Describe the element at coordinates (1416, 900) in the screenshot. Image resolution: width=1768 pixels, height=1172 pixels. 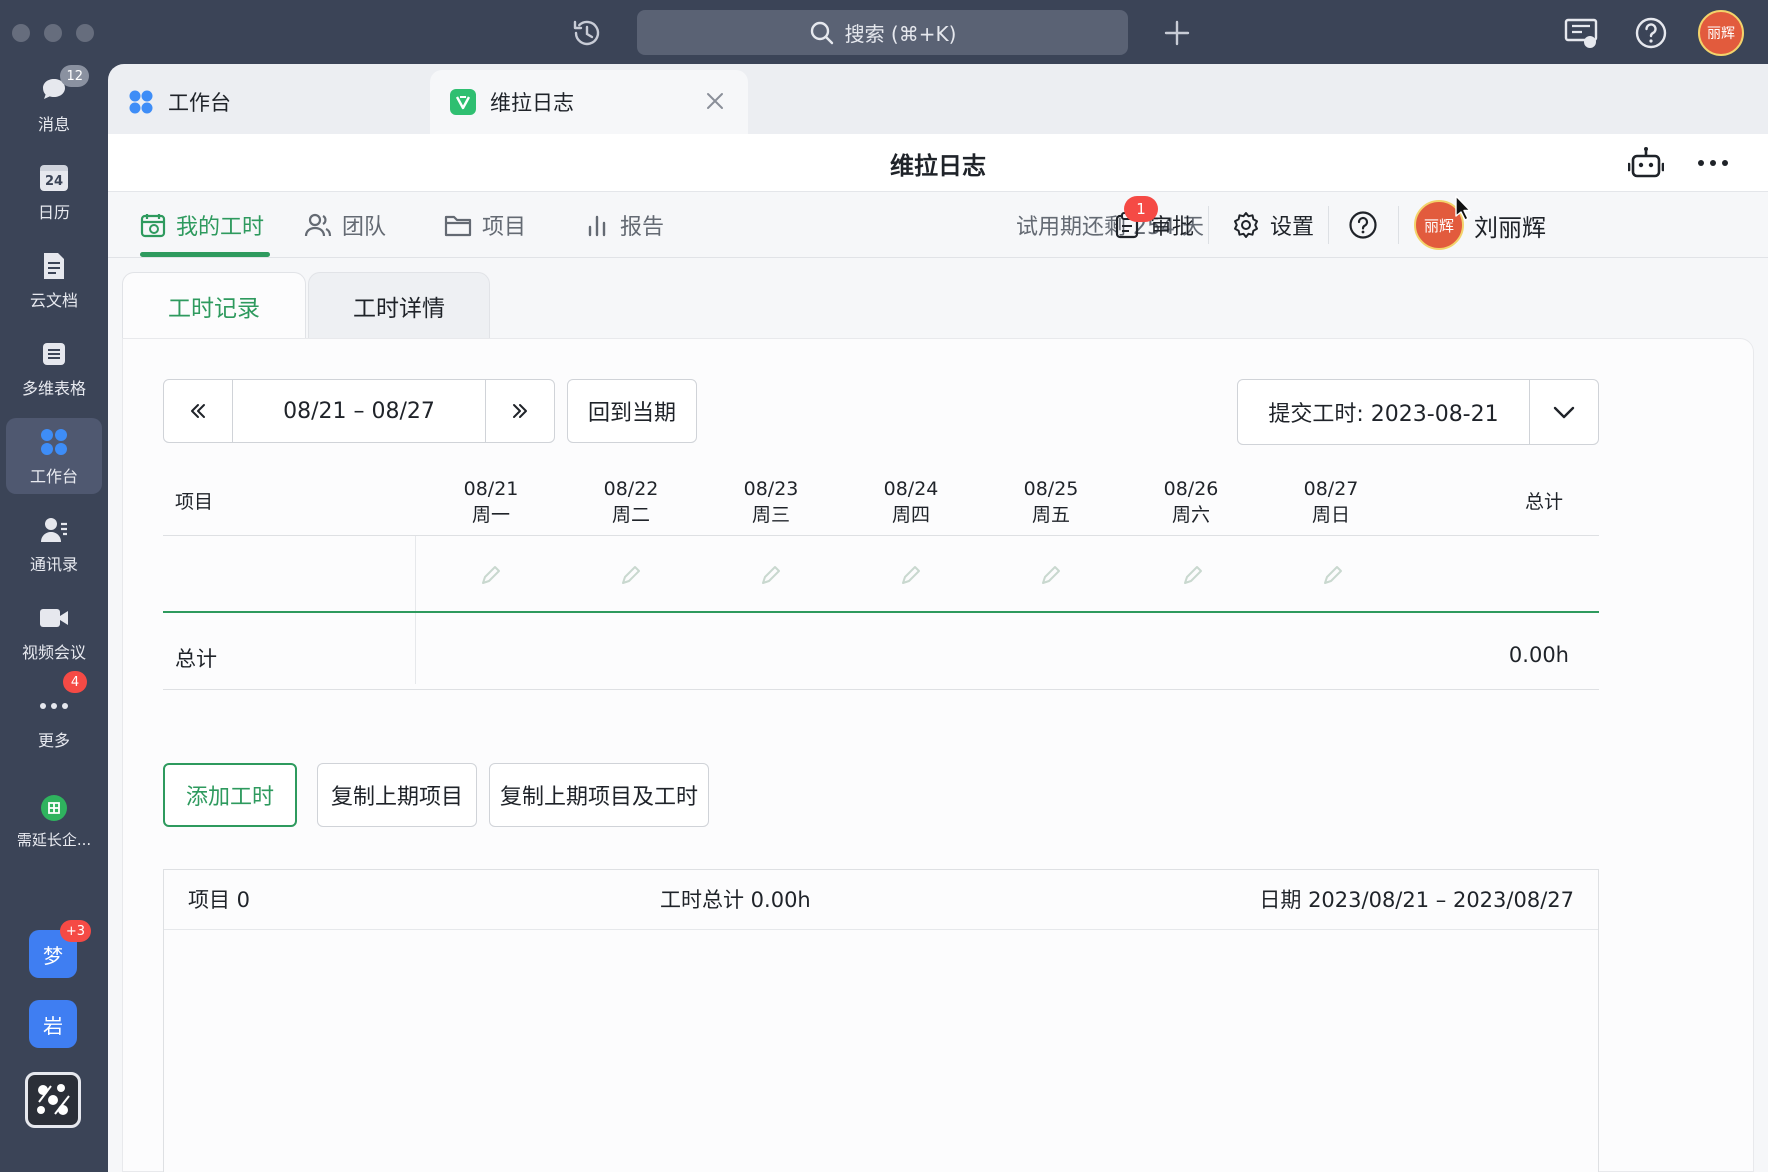
I see `summary-date-range: 日期 2023/08/21 – 2023/08/27` at that location.